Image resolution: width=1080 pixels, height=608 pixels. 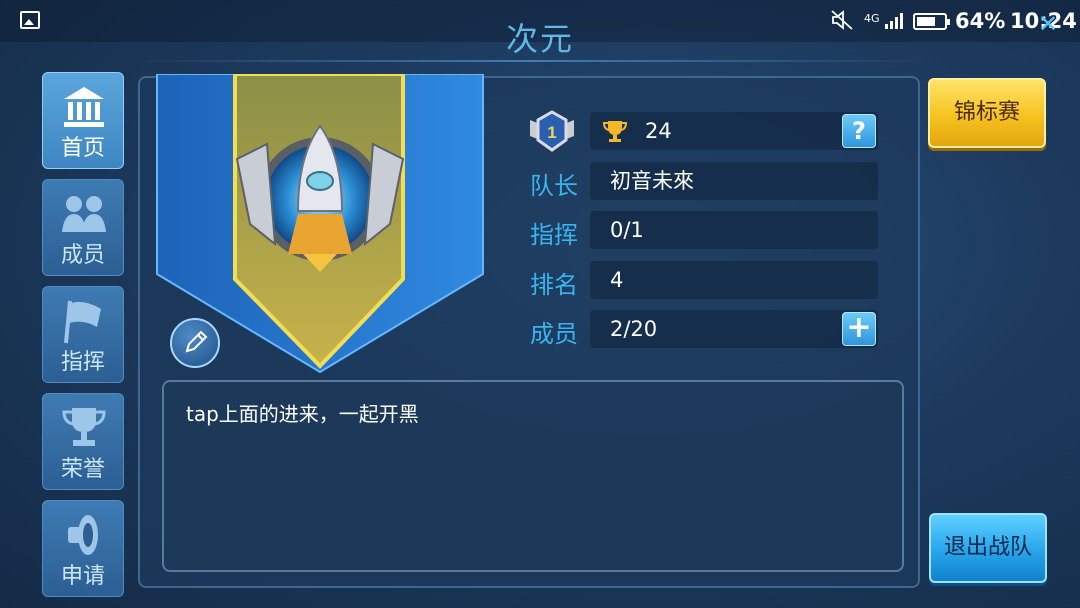 I want to click on captain-value: 初音未來, so click(x=734, y=181).